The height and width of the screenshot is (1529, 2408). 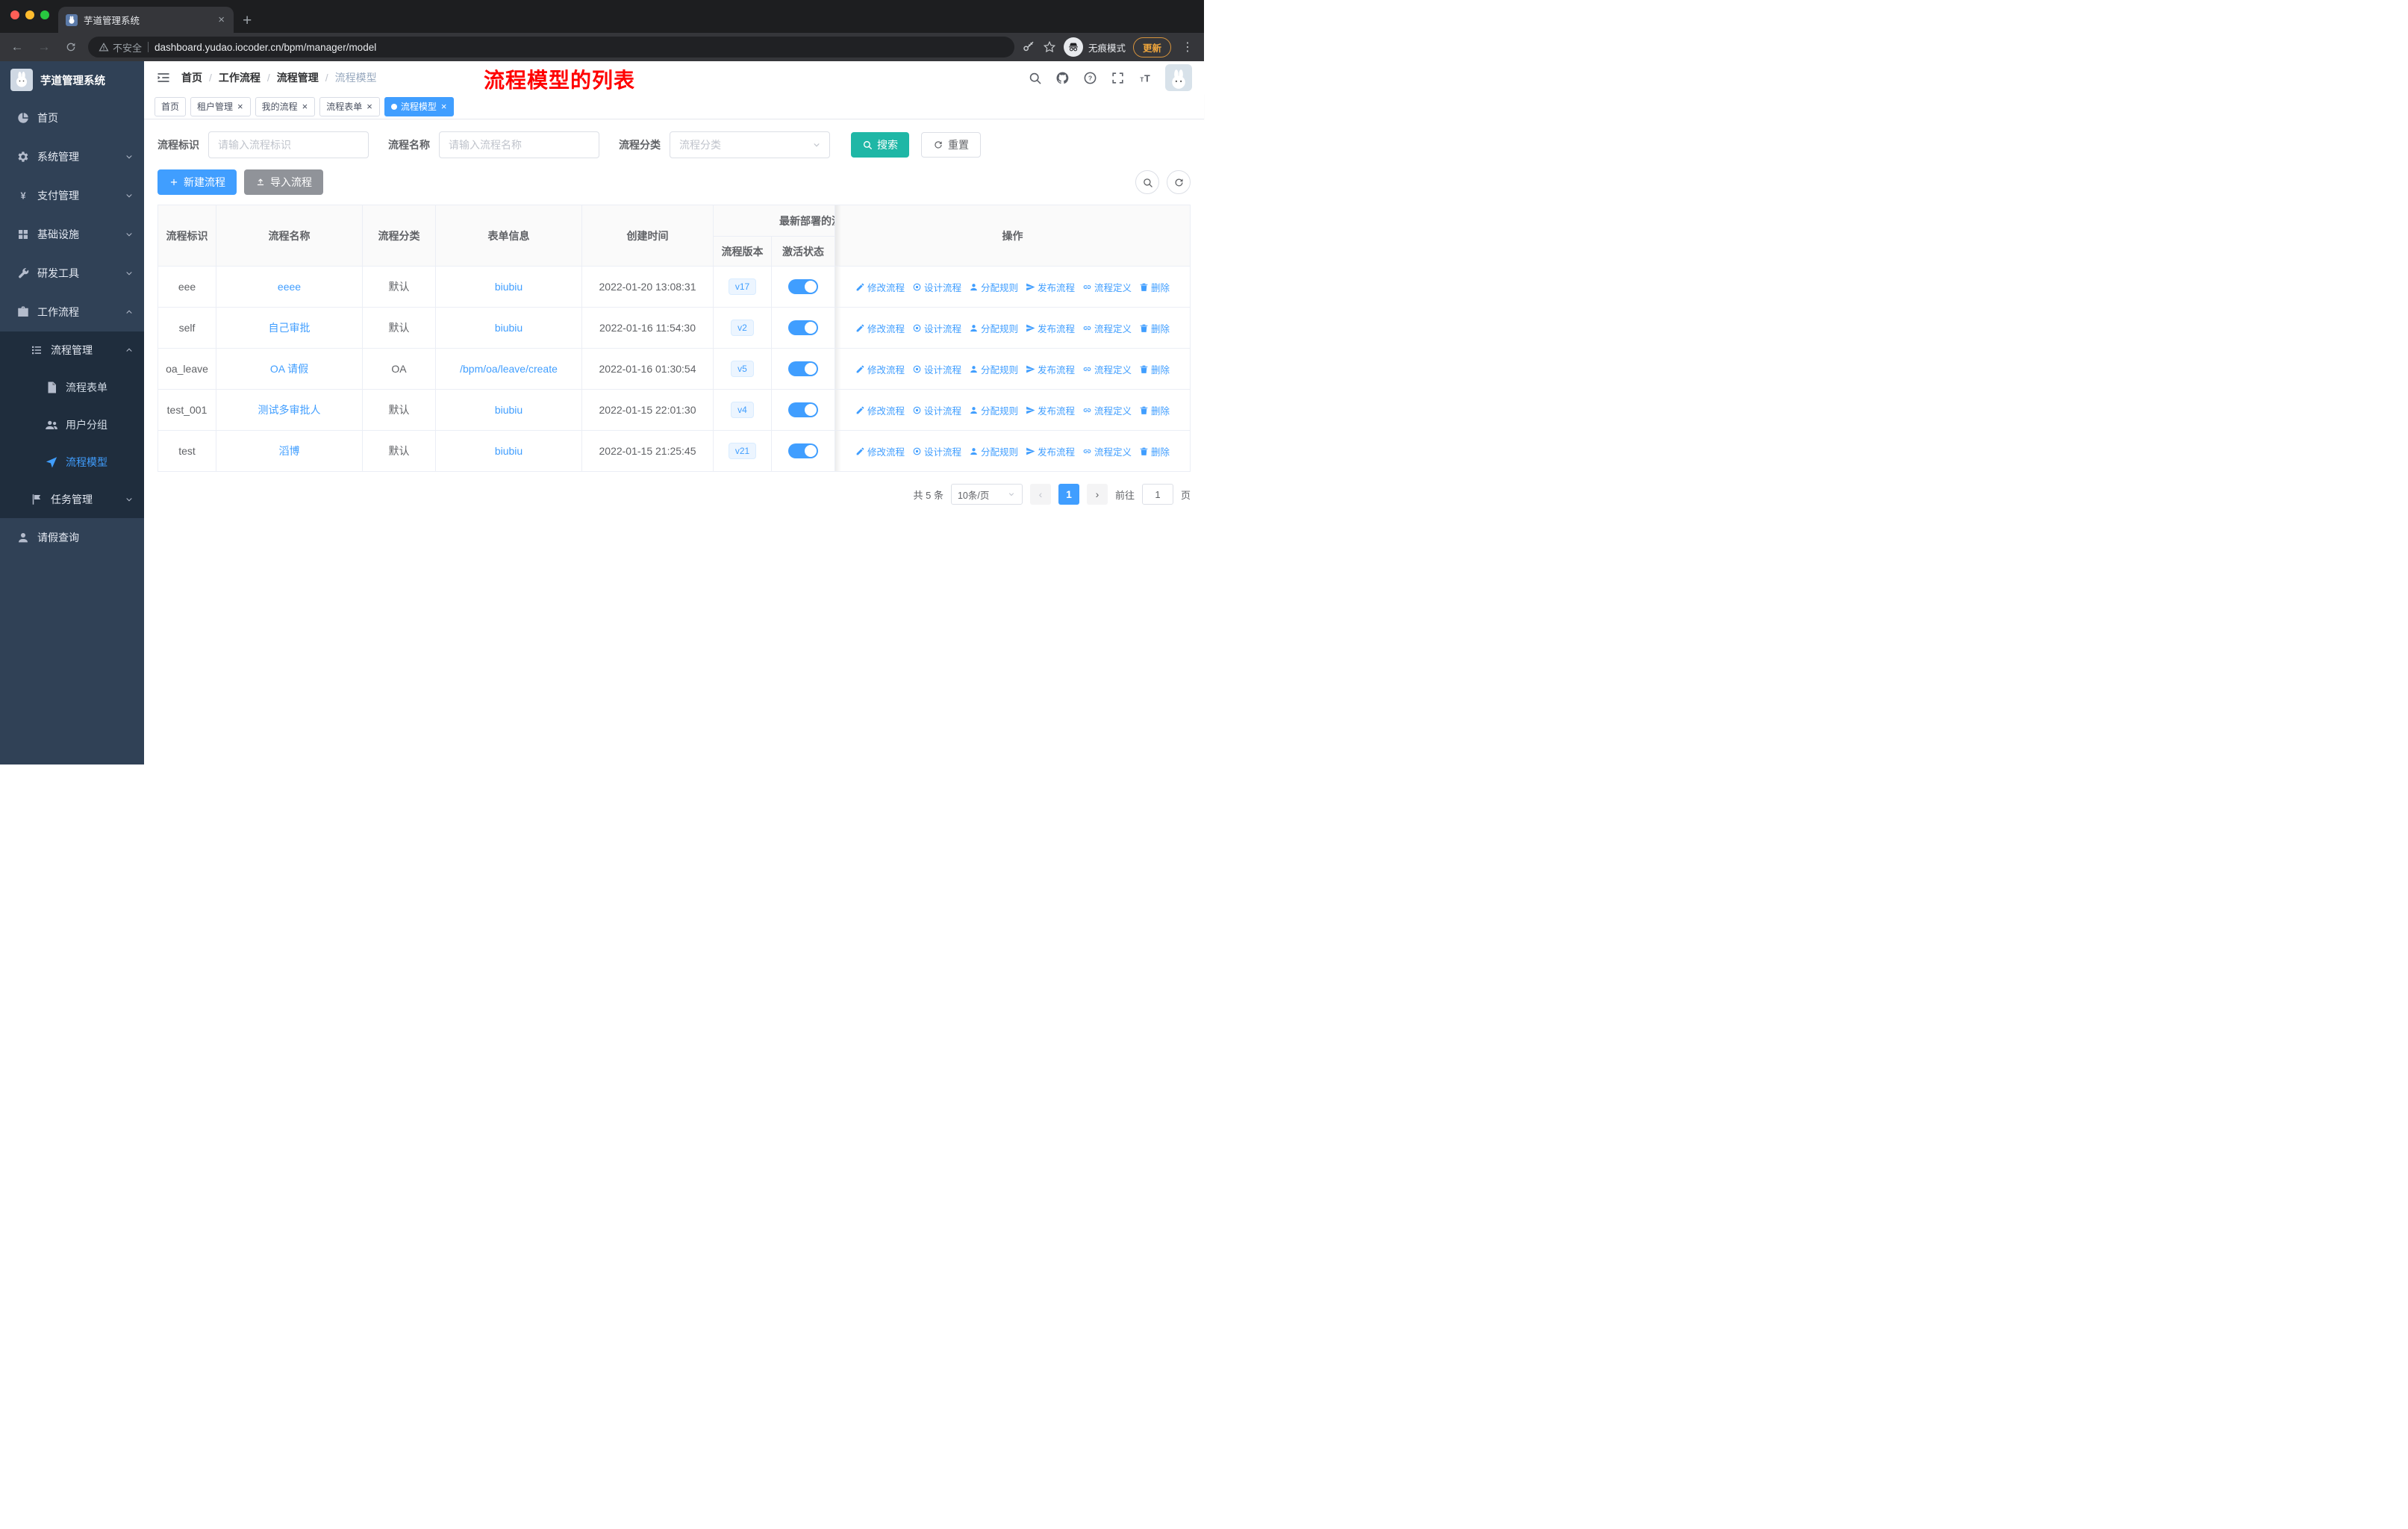 What do you see at coordinates (880, 145) in the screenshot?
I see `search-button: 搜索` at bounding box center [880, 145].